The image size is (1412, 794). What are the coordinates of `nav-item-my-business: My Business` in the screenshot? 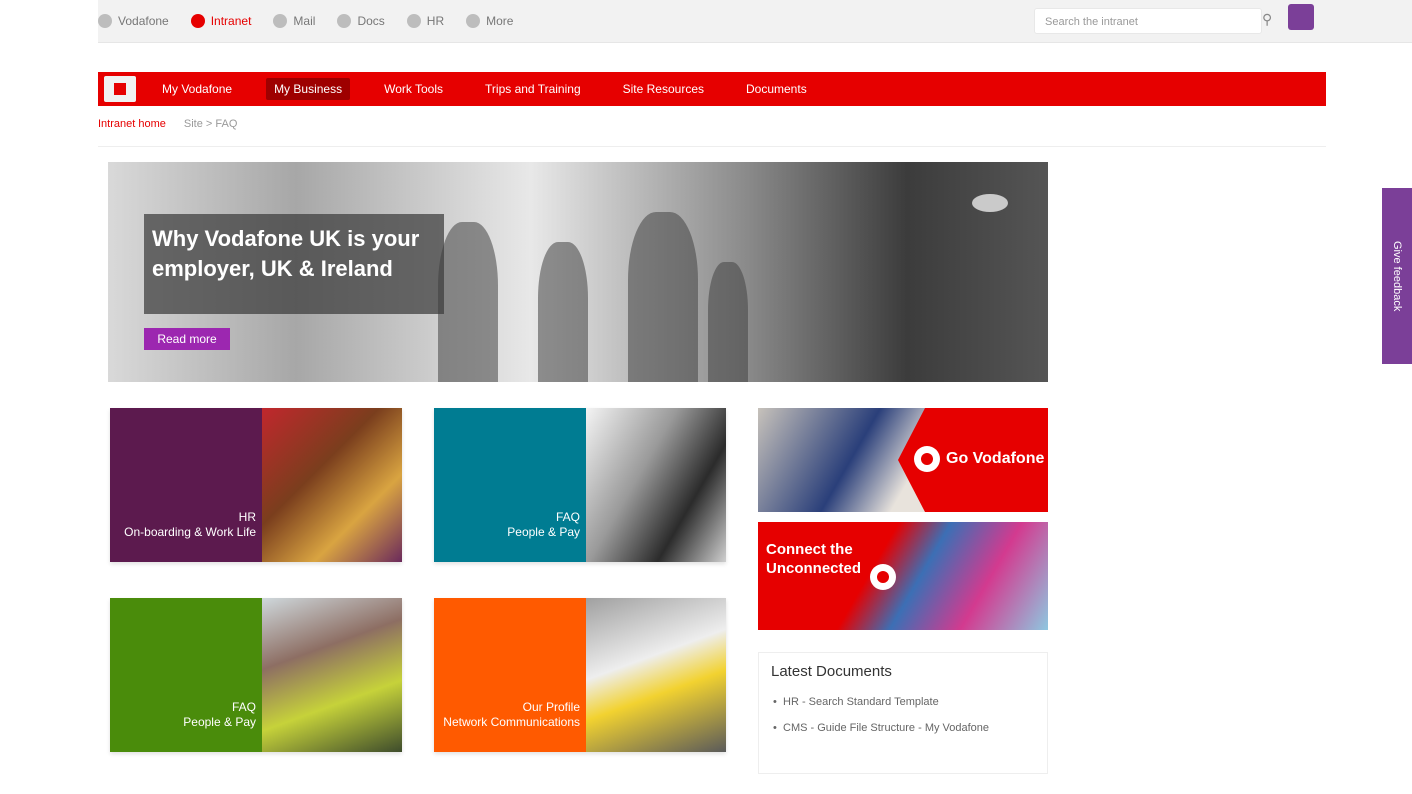 It's located at (308, 89).